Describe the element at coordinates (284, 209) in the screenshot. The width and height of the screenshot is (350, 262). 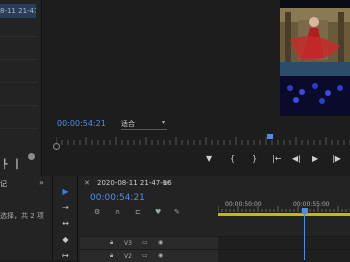
I see `timeline-ruler` at that location.